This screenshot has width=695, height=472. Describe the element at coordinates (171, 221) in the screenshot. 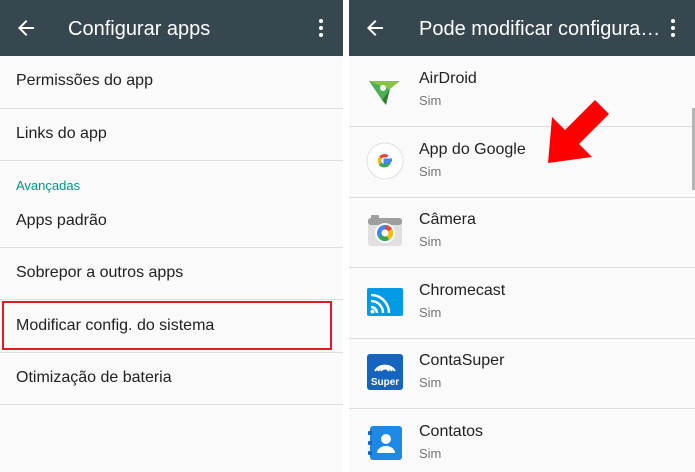

I see `menu-item-default-apps: Apps padrão` at that location.